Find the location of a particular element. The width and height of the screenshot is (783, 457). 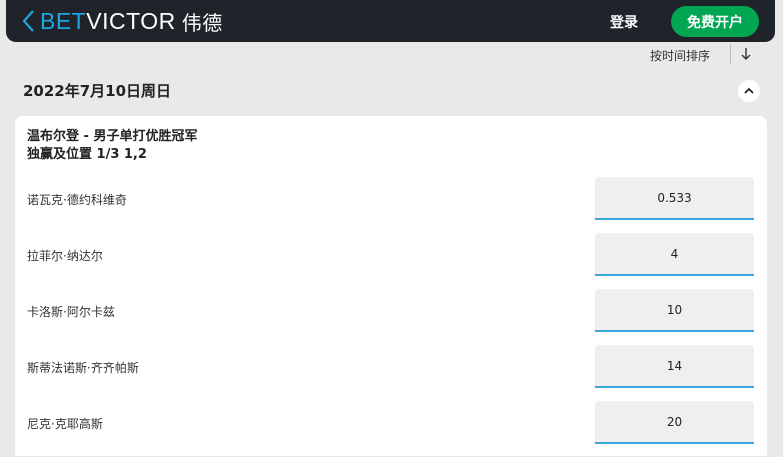

logo-chinese: 伟德 is located at coordinates (202, 23).